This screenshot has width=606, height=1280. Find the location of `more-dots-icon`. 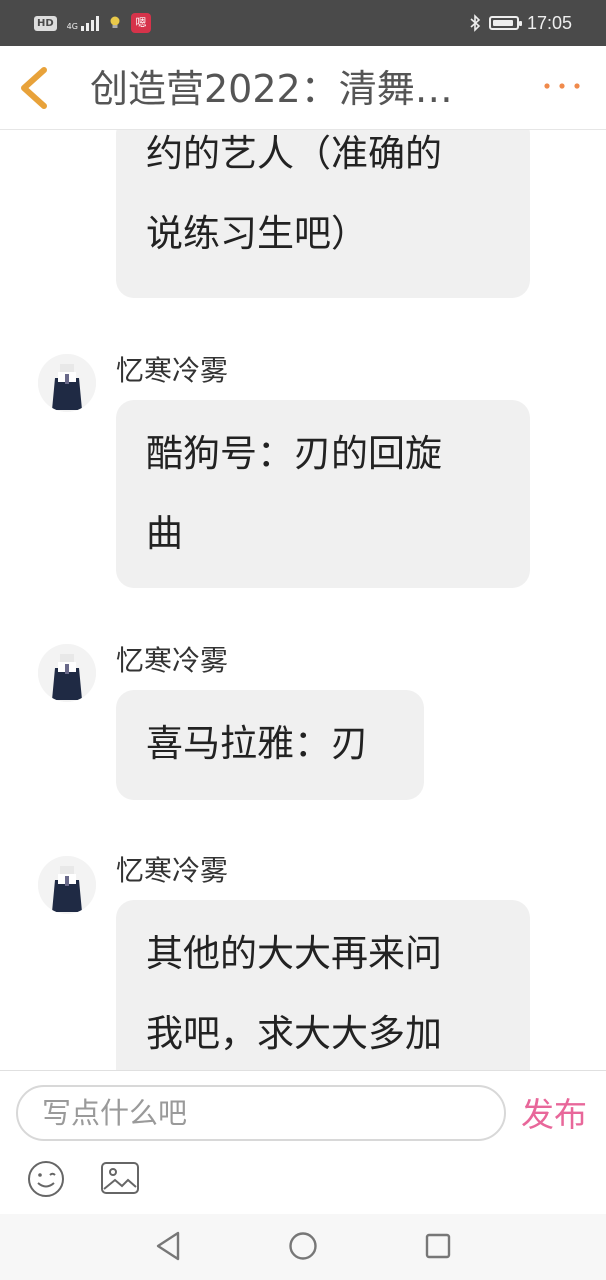

more-dots-icon is located at coordinates (562, 86).